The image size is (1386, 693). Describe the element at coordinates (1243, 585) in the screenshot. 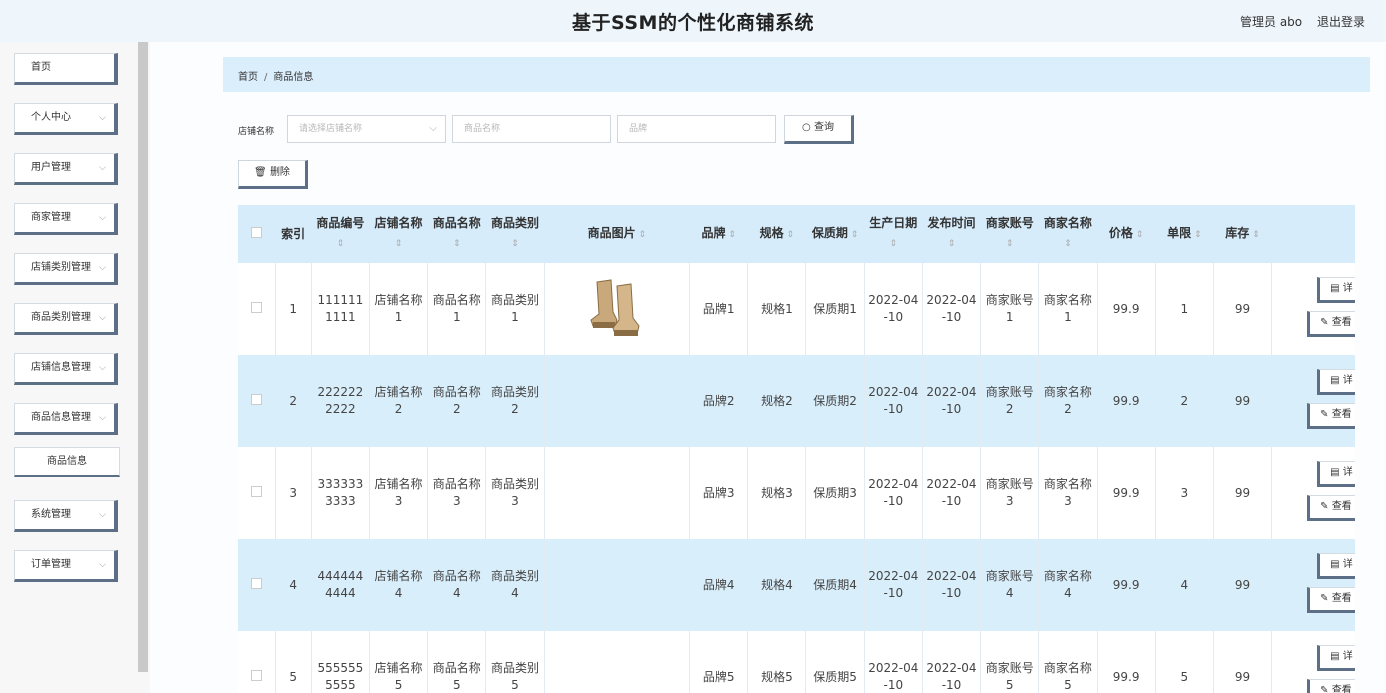

I see `cell-stock: 99` at that location.